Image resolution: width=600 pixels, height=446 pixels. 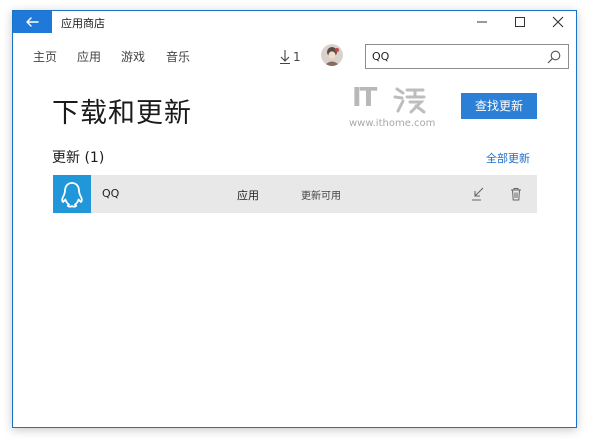 I want to click on close-icon, so click(x=558, y=22).